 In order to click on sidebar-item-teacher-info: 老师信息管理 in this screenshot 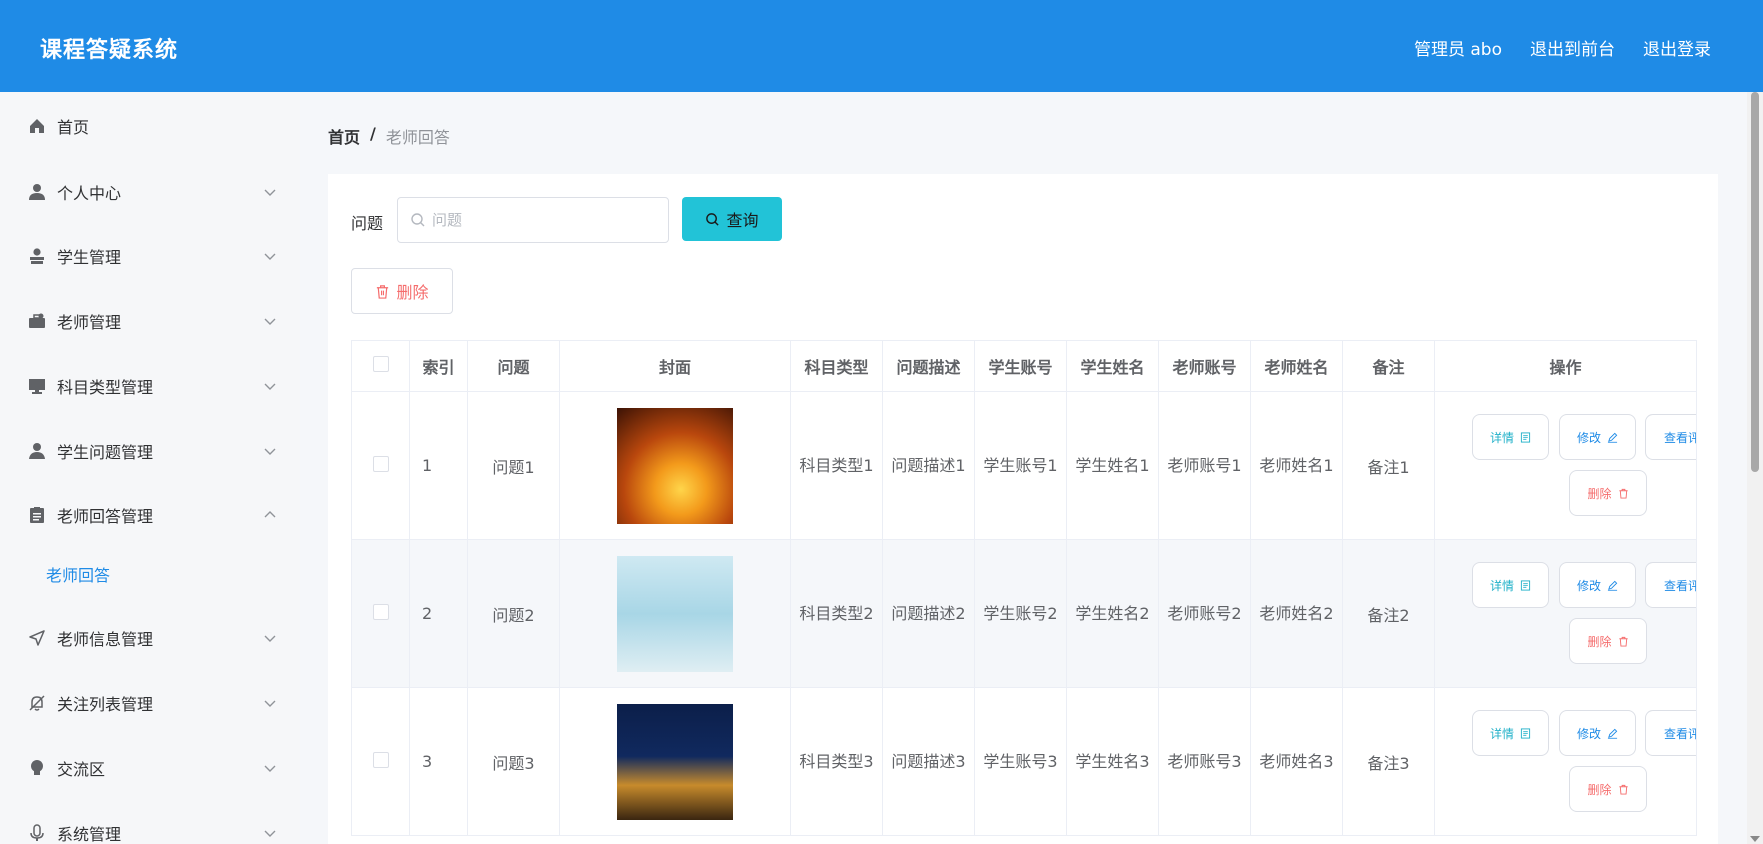, I will do `click(150, 638)`.